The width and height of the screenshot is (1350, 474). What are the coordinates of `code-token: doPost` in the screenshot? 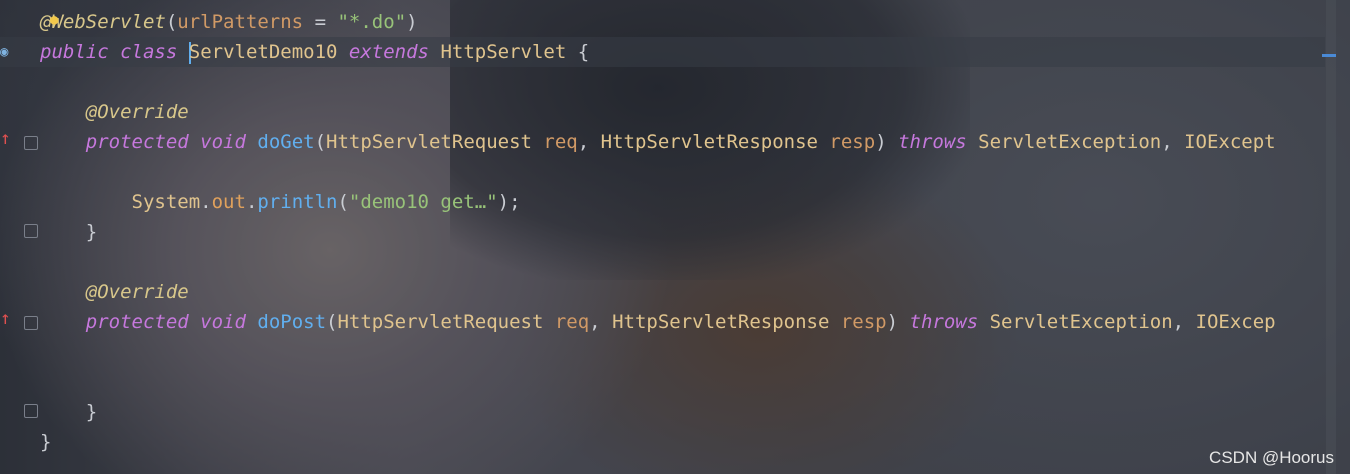 It's located at (292, 322).